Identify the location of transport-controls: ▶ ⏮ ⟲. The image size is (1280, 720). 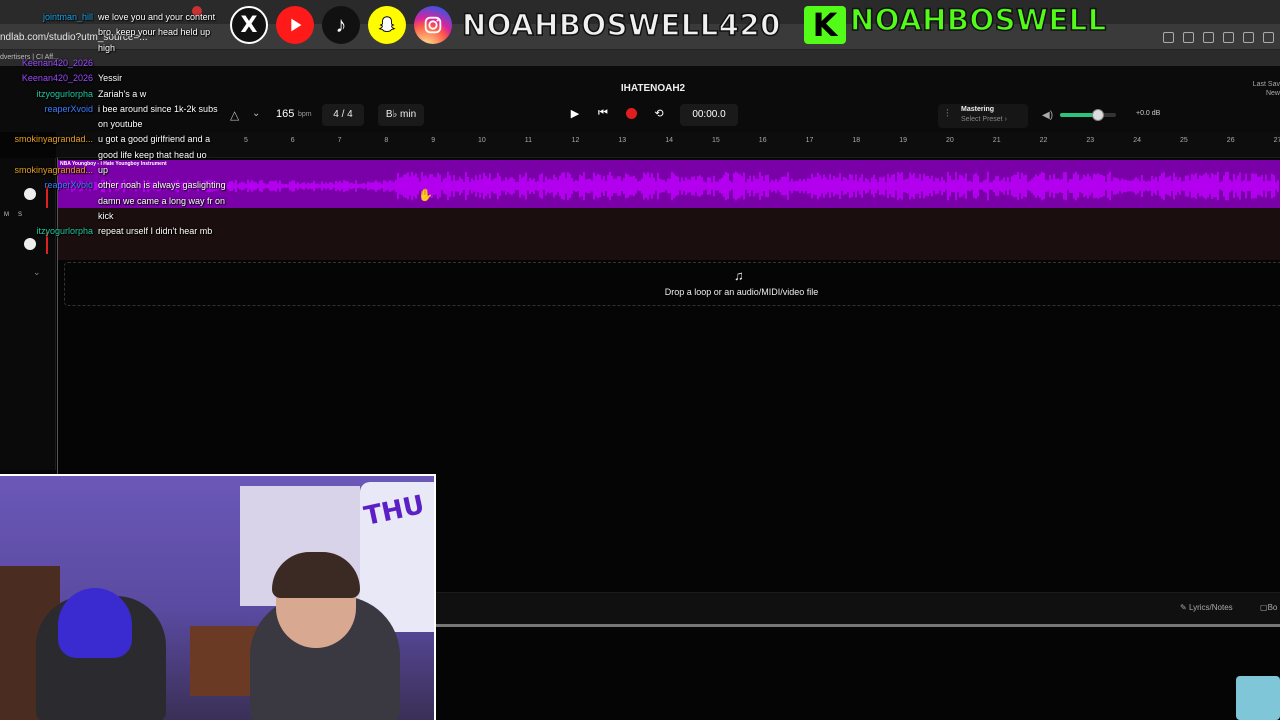
(617, 113).